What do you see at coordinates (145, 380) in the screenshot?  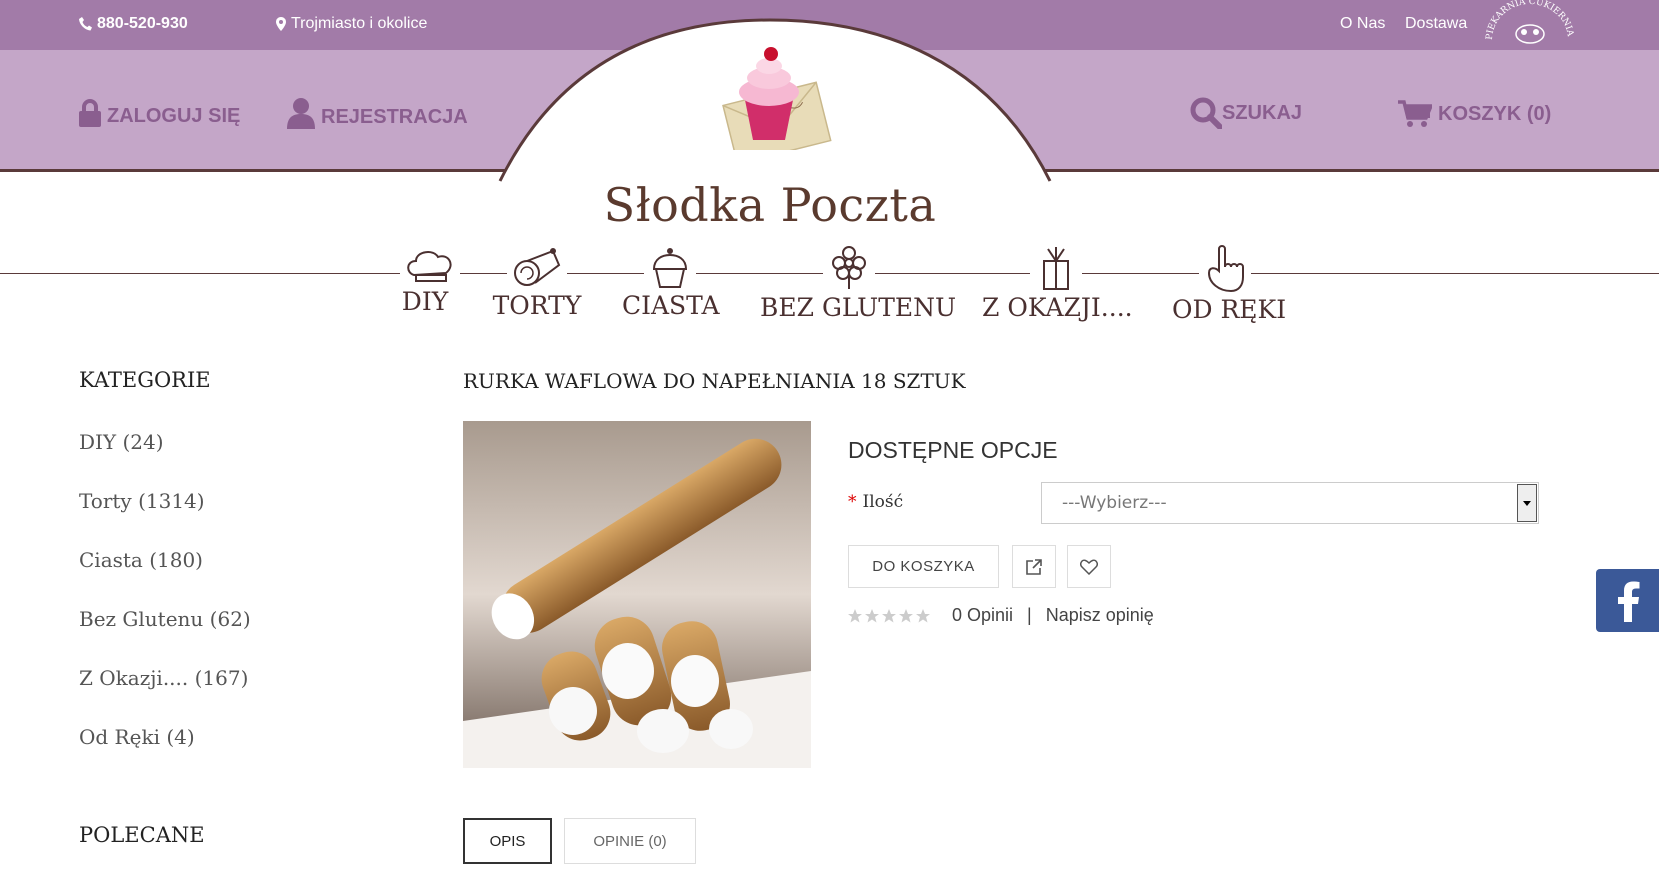 I see `categories-heading: KATEGORIE` at bounding box center [145, 380].